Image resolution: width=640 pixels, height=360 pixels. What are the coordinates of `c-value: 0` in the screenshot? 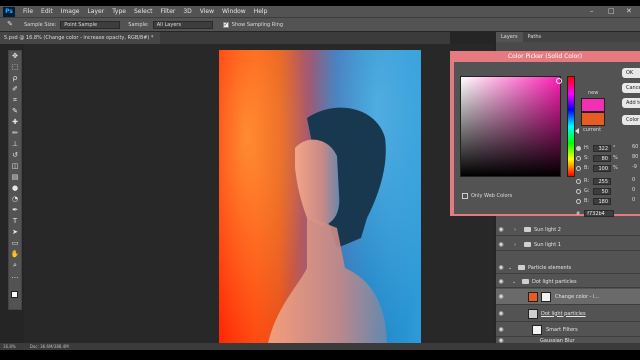 It's located at (633, 180).